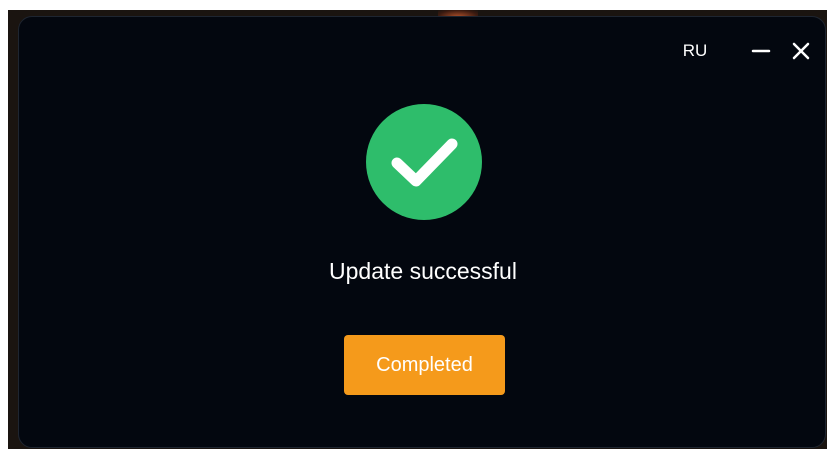 The height and width of the screenshot is (449, 827). What do you see at coordinates (725, 51) in the screenshot?
I see `window-controls: RU` at bounding box center [725, 51].